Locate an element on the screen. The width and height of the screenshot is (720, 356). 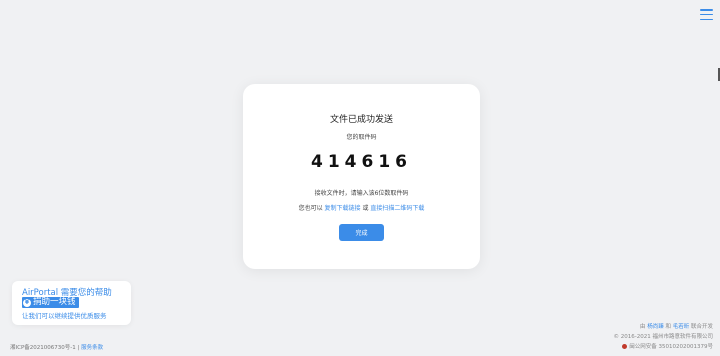
card-title: 文件已成功发送 is located at coordinates (361, 120).